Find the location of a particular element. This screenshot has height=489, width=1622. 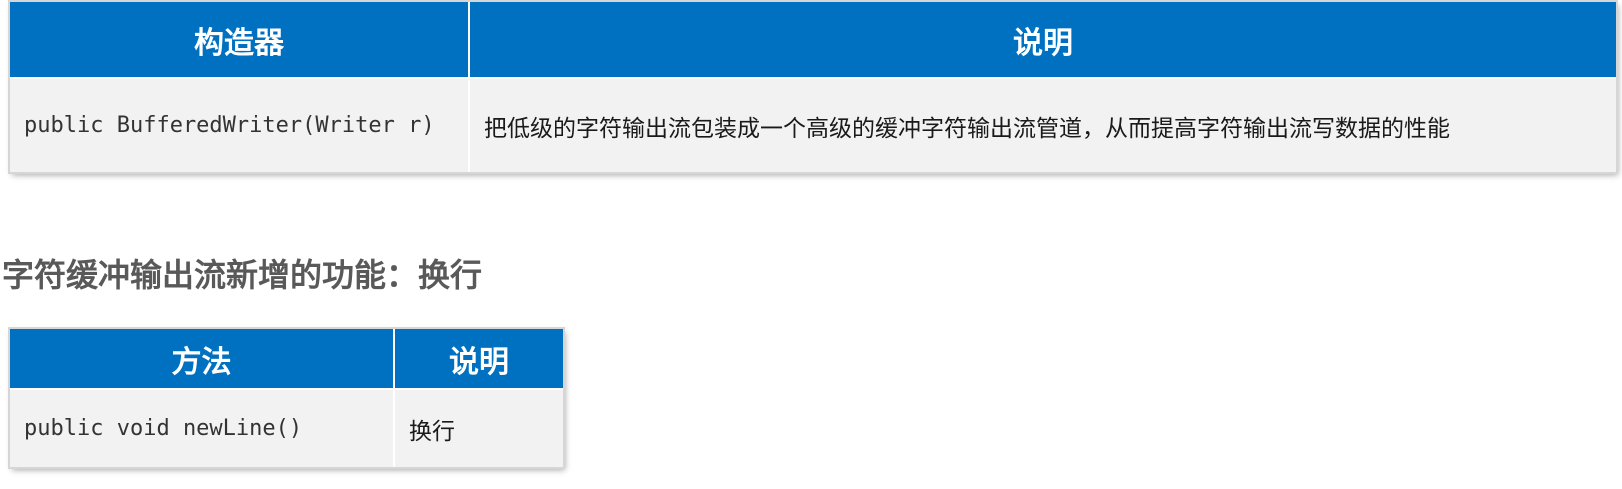

description-column-header: 说明 is located at coordinates (1042, 40).